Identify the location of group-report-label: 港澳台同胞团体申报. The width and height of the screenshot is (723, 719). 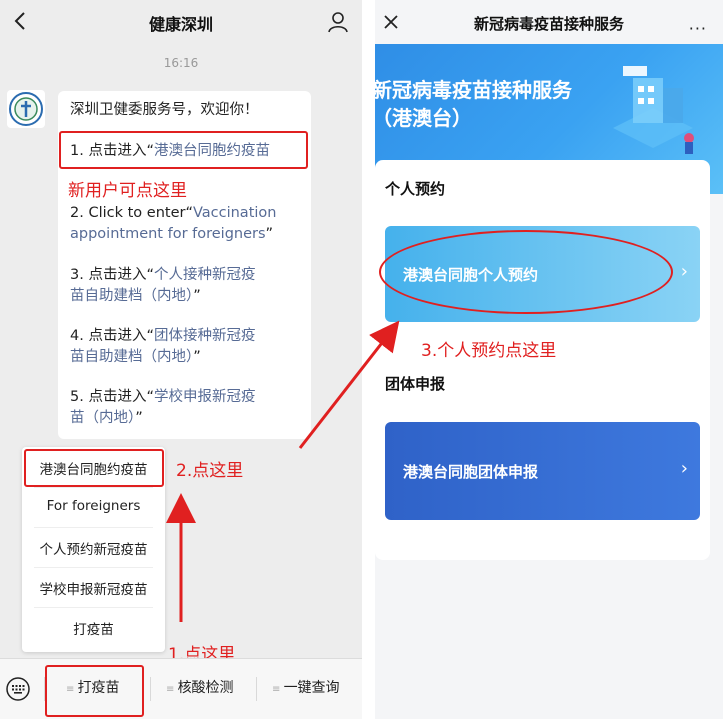
(471, 472).